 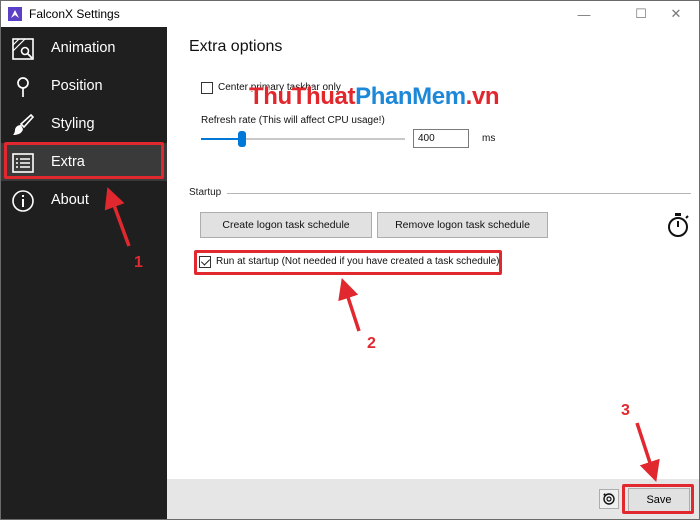 What do you see at coordinates (489, 138) in the screenshot?
I see `refresh-rate-unit: ms` at bounding box center [489, 138].